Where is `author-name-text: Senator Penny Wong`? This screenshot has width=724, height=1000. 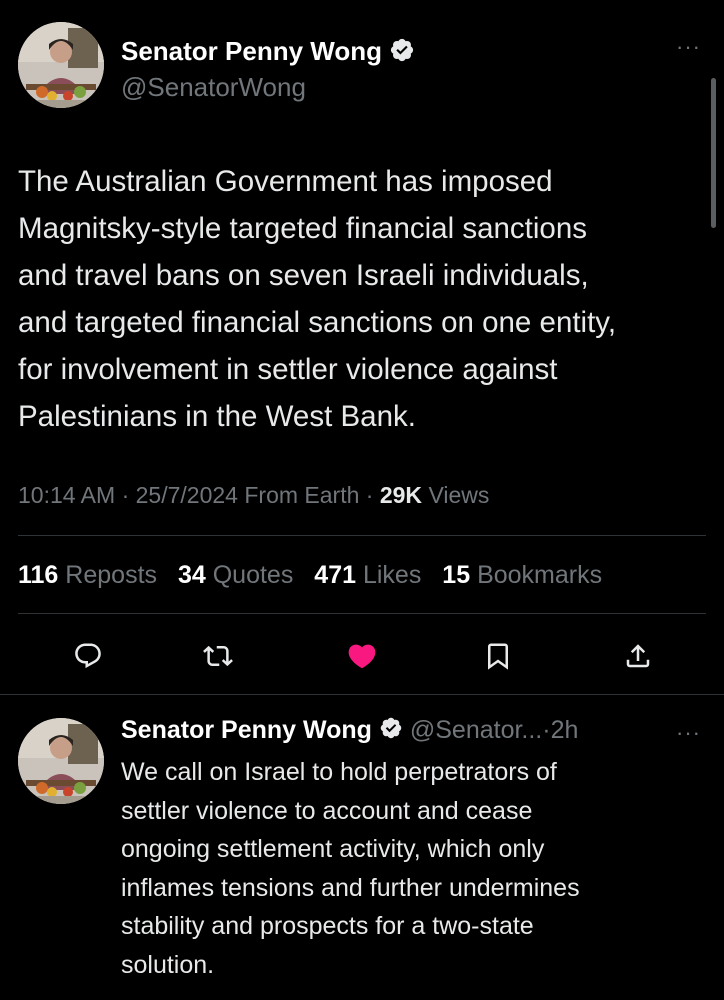 author-name-text: Senator Penny Wong is located at coordinates (251, 51).